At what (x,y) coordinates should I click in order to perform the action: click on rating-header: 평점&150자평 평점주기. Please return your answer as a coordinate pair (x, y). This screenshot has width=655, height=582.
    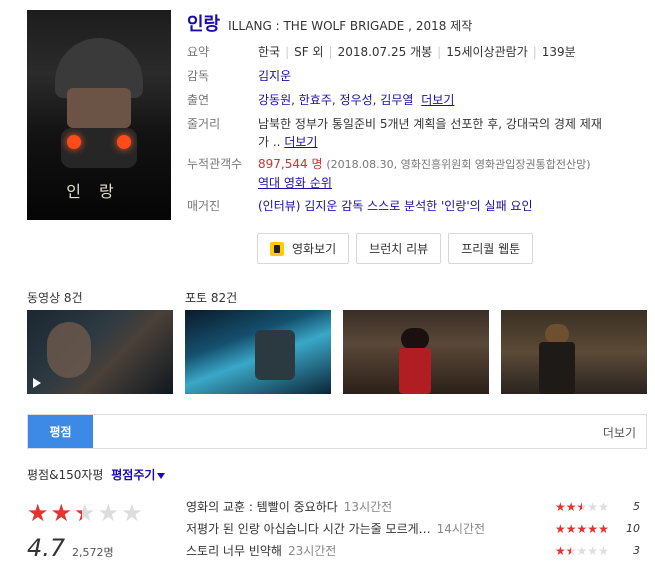
    Looking at the image, I should click on (96, 474).